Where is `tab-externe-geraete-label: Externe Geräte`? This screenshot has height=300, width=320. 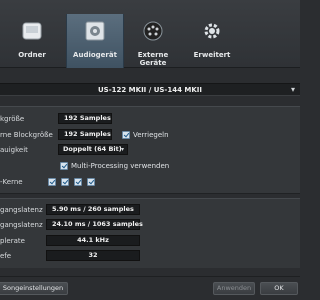
tab-externe-geraete-label: Externe Geräte is located at coordinates (153, 59).